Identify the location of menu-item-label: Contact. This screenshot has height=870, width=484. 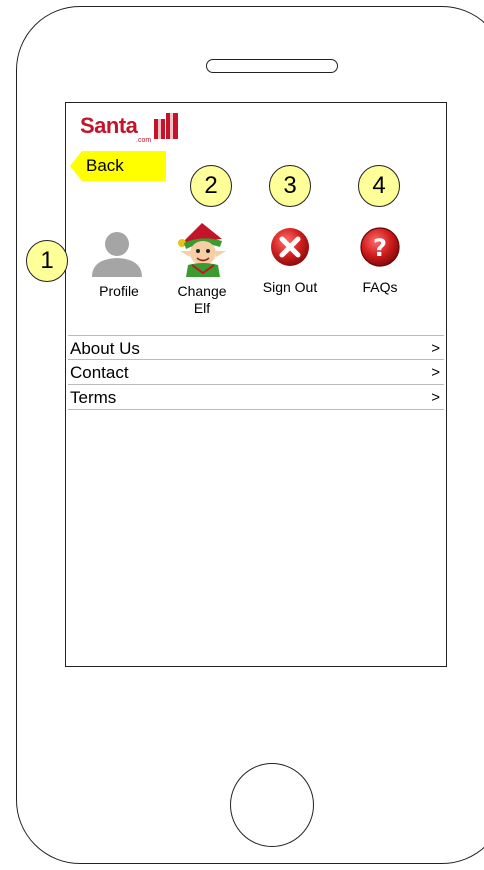
(99, 372).